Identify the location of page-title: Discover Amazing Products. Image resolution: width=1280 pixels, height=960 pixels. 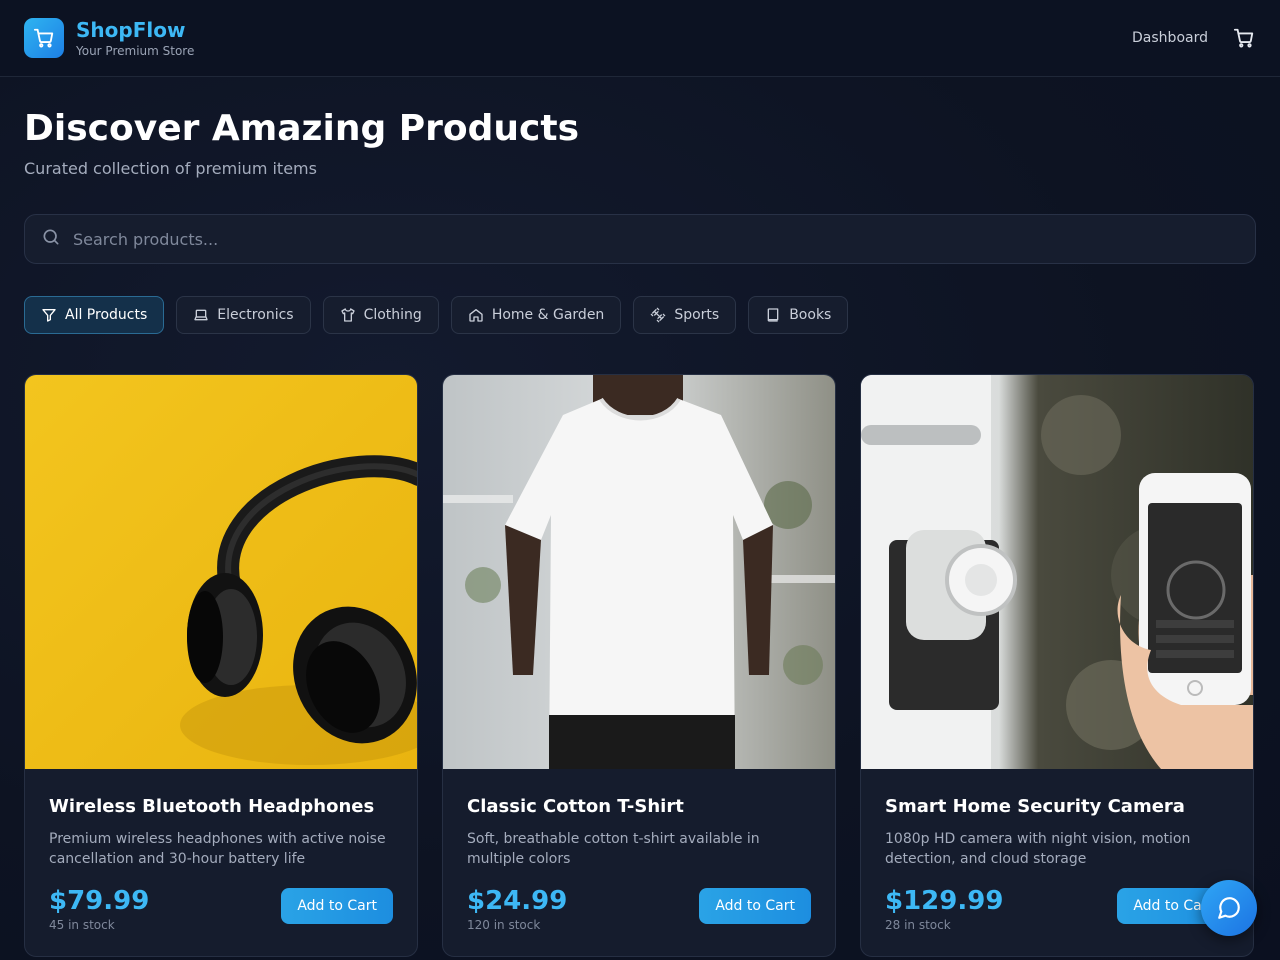
(302, 128).